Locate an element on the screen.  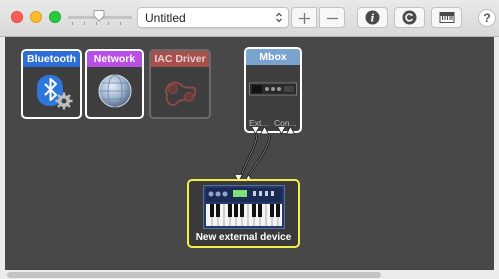
device-bluetooth: Bluetooth is located at coordinates (51, 84).